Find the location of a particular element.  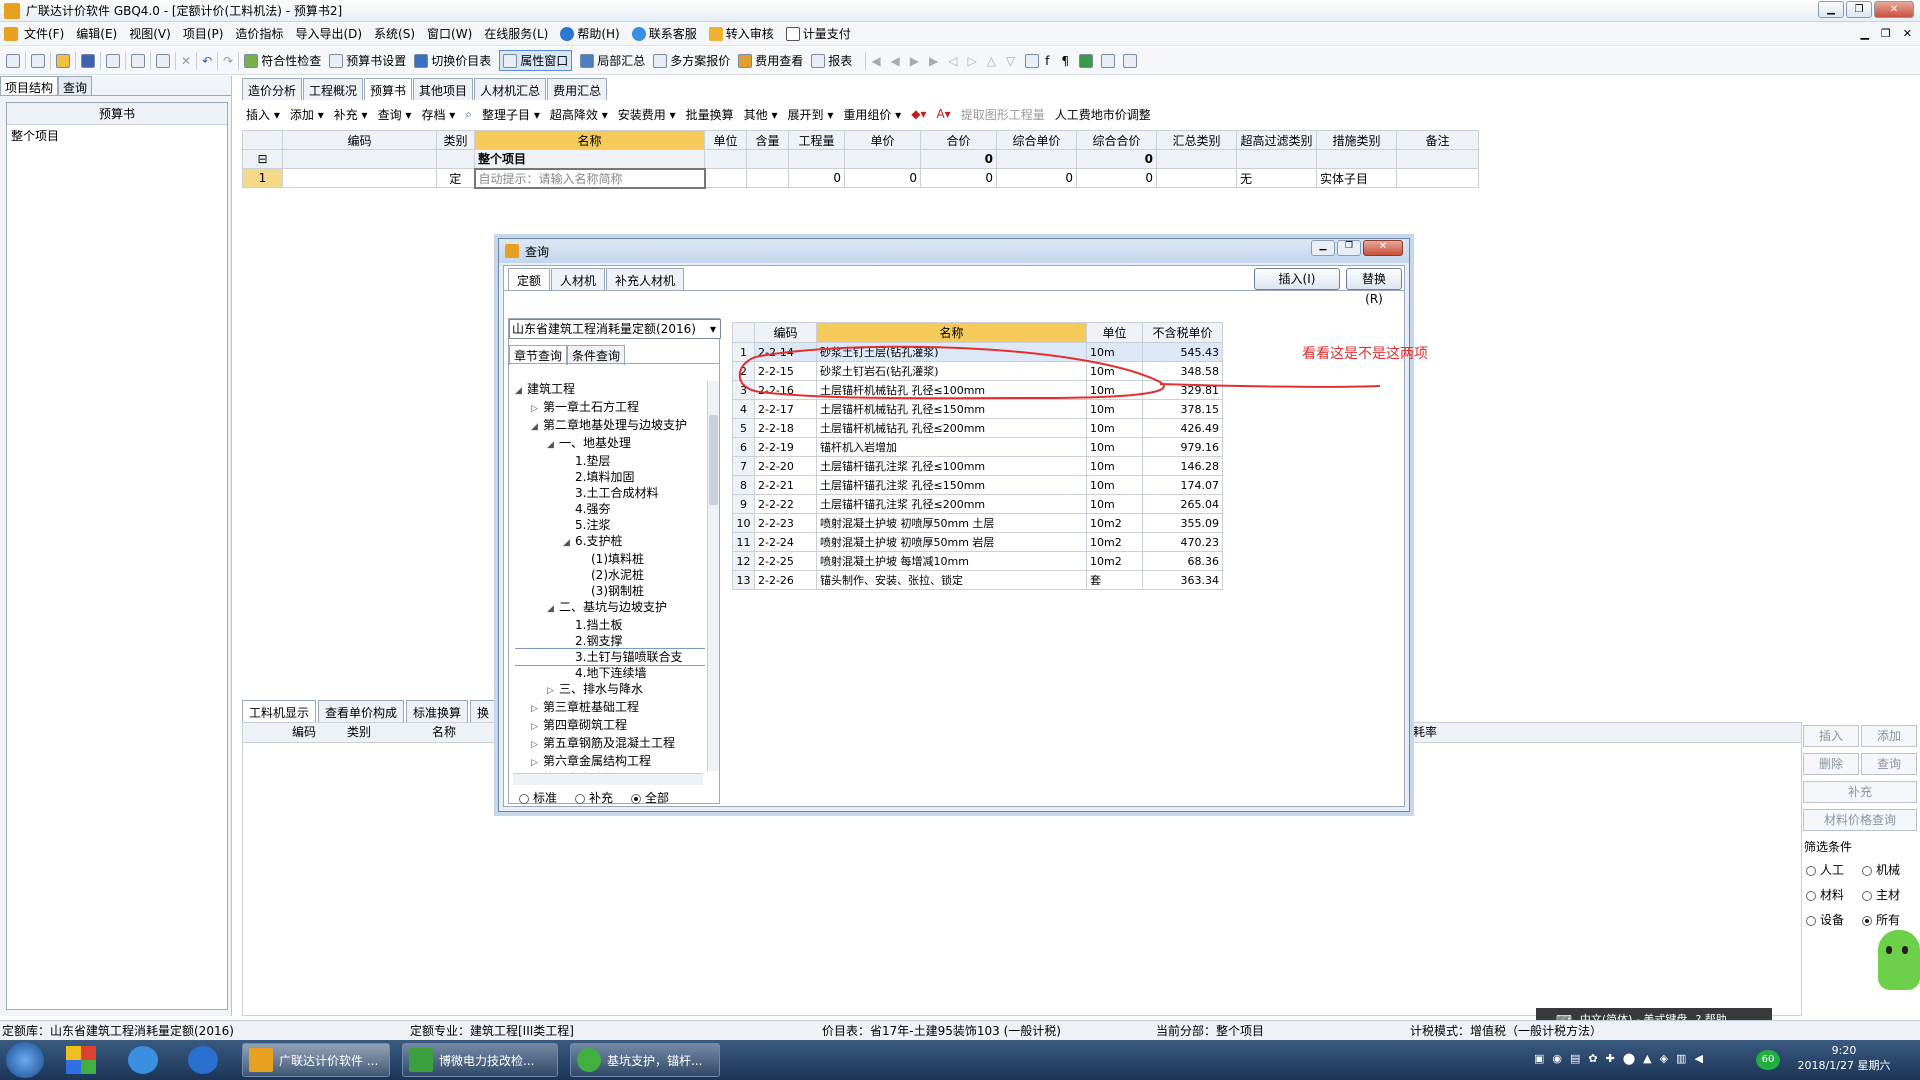

tree-hscrollbar is located at coordinates (608, 779).